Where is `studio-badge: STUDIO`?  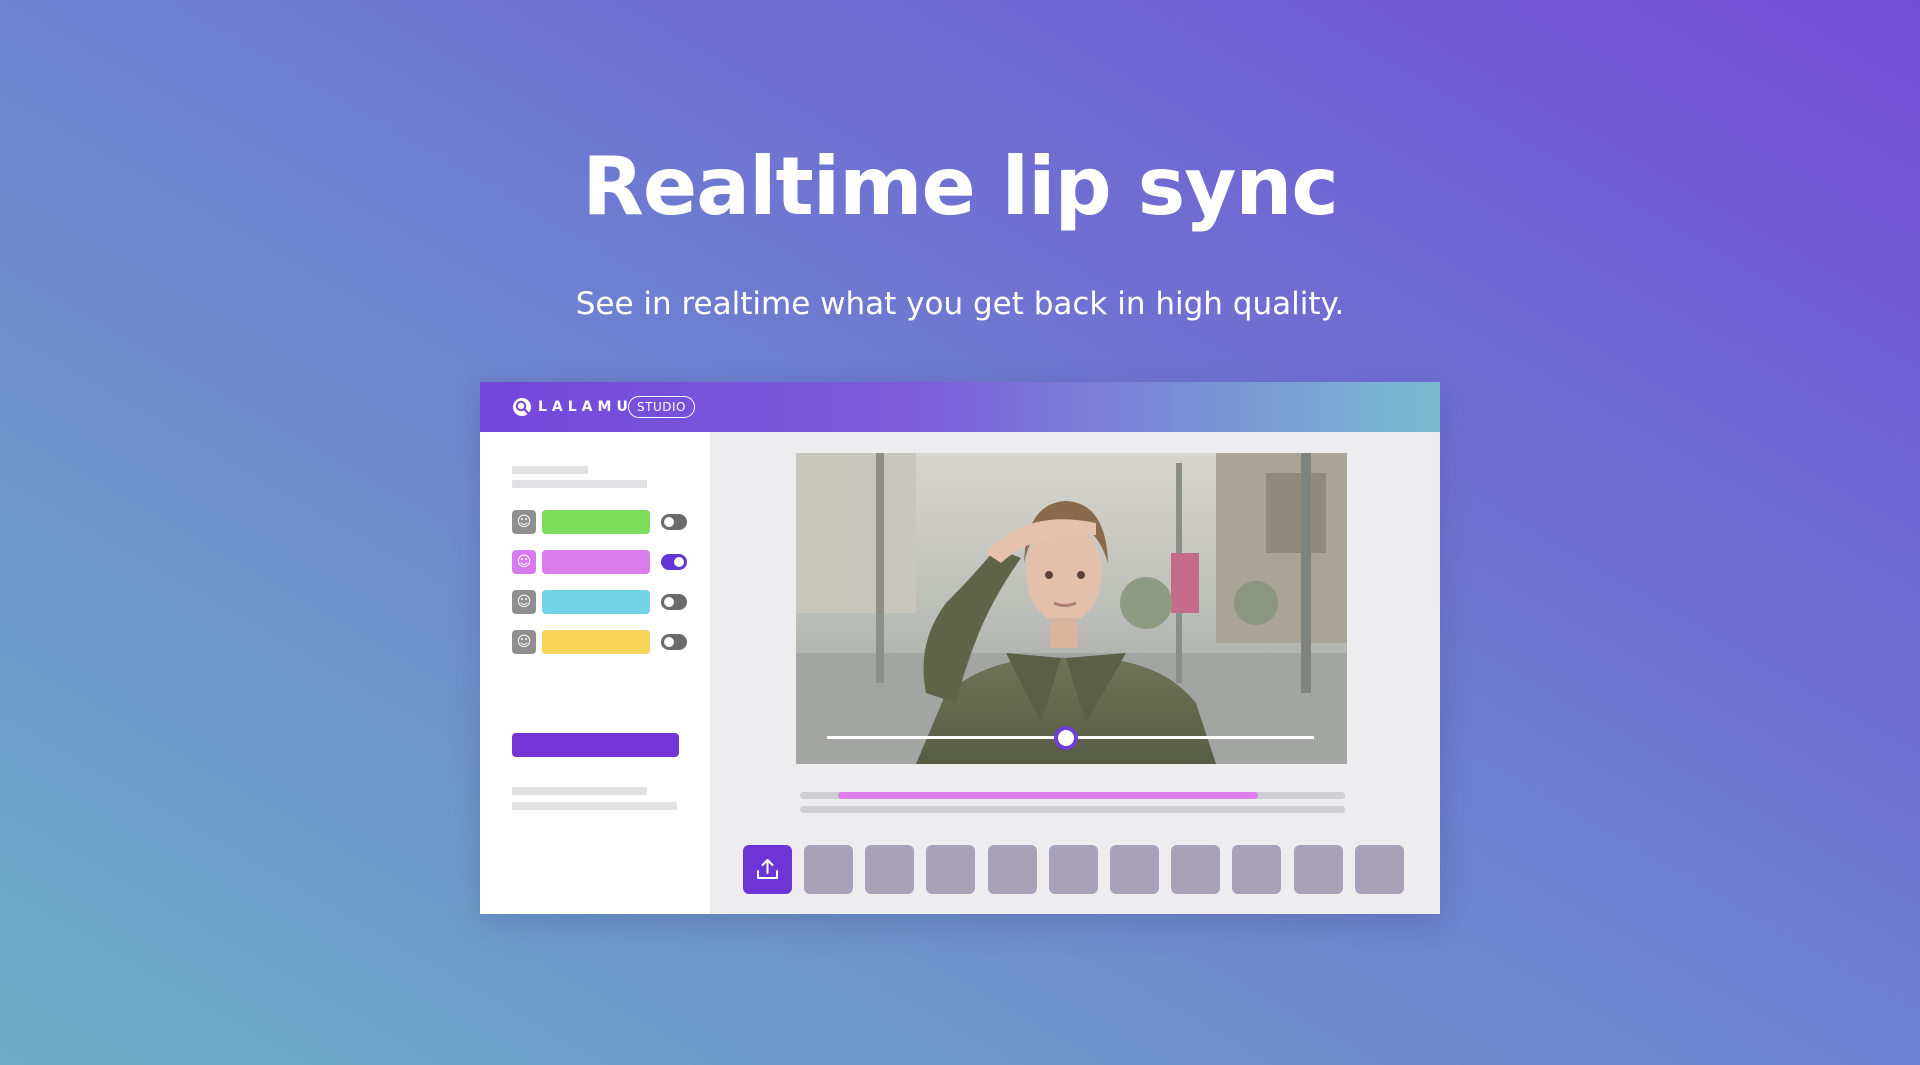
studio-badge: STUDIO is located at coordinates (661, 407).